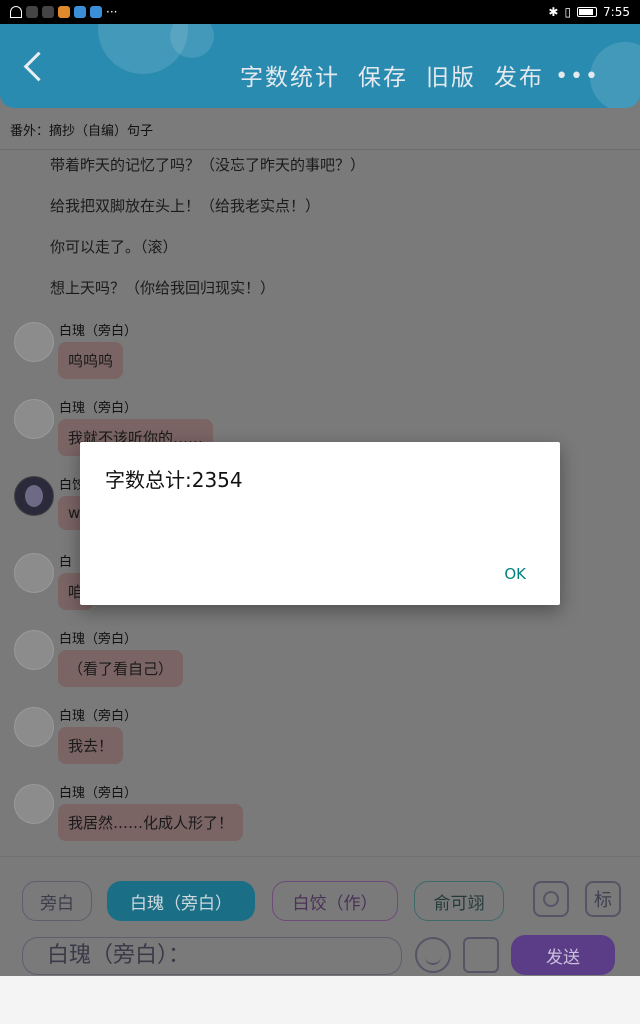 The image size is (640, 1024). I want to click on app-icon-c, so click(64, 12).